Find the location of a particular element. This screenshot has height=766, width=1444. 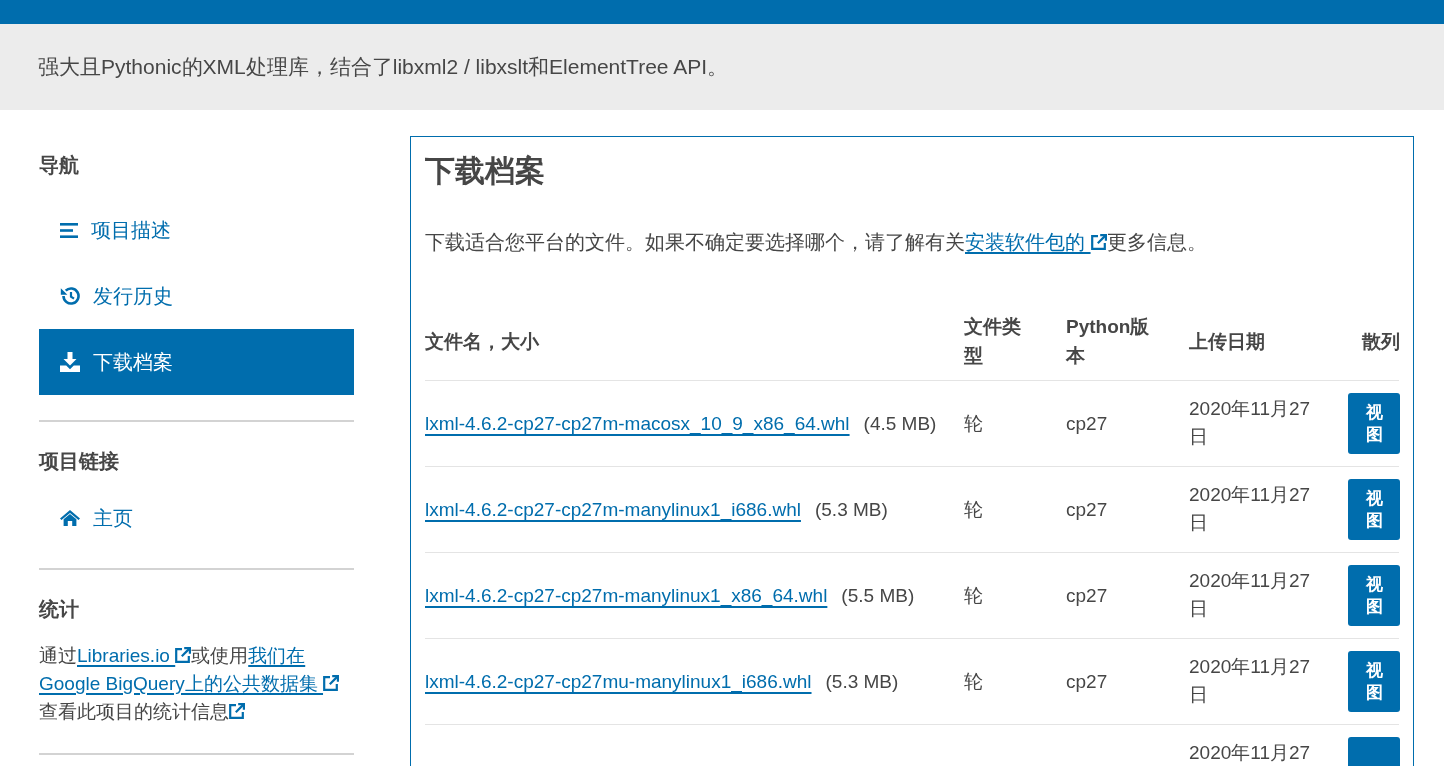

external-link: Google BigQuery上的公共数据集 is located at coordinates (189, 684).